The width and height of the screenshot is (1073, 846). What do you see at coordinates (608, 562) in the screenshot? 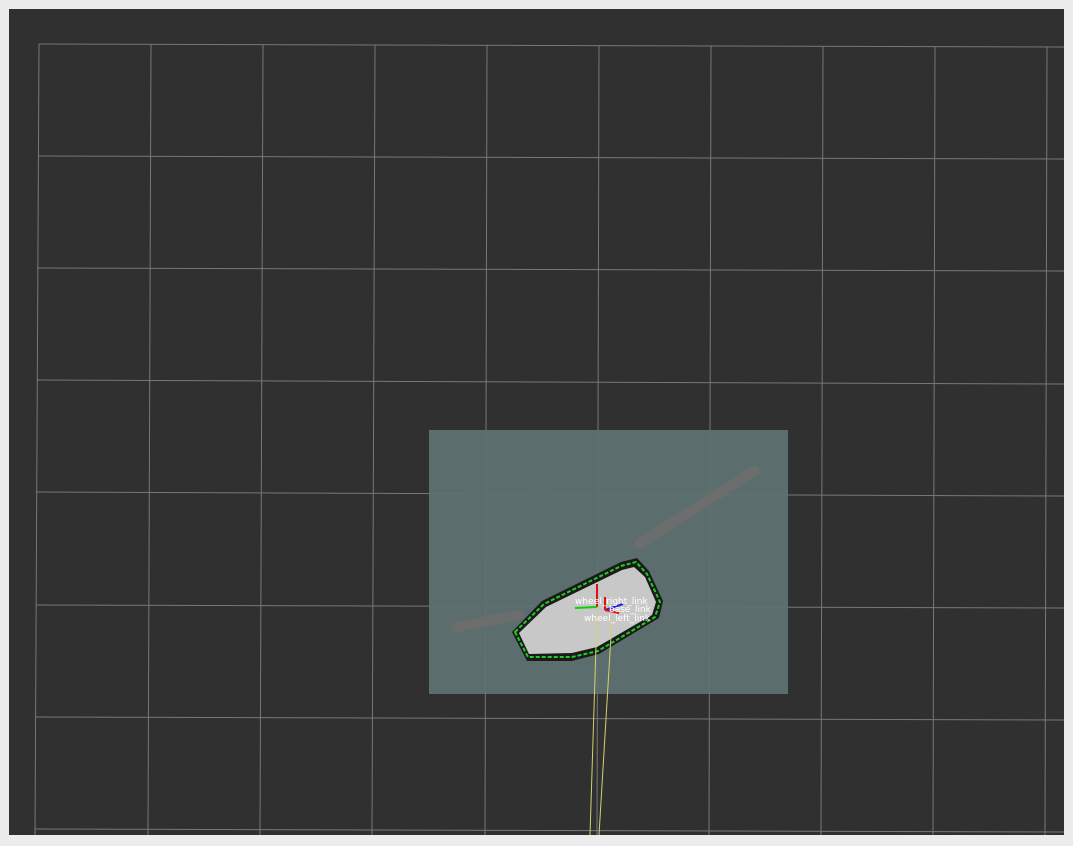
I see `local-costmap` at bounding box center [608, 562].